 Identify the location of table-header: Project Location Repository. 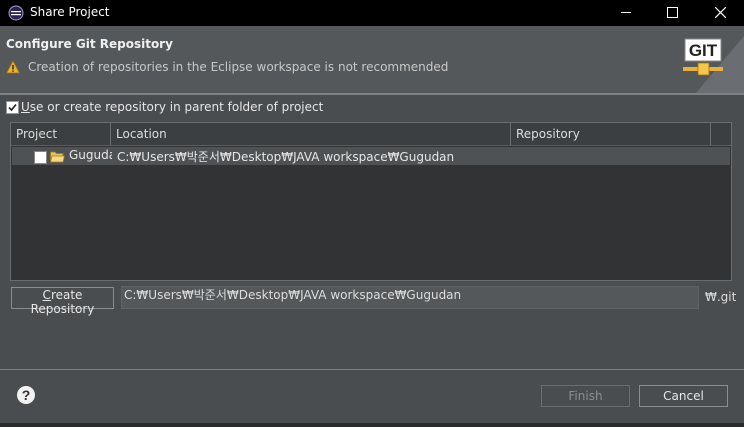
(371, 134).